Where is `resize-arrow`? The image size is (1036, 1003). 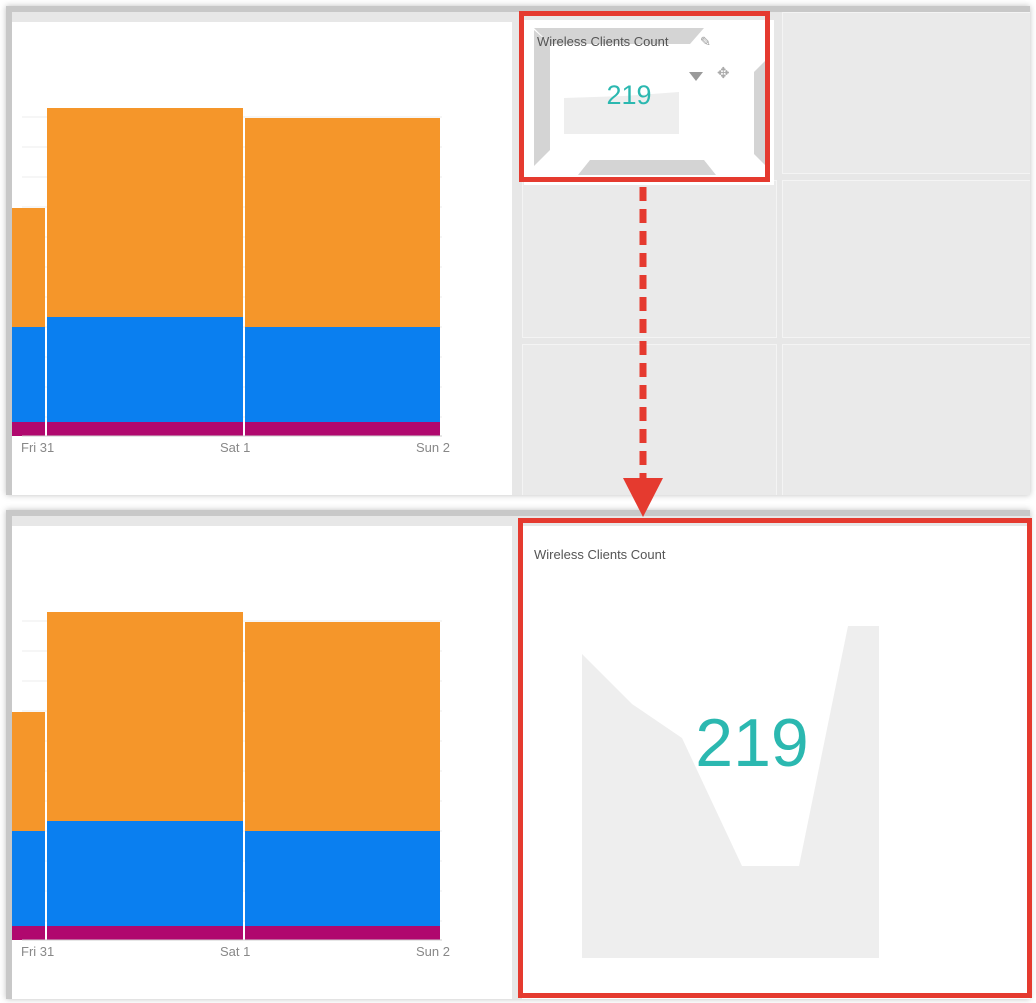
resize-arrow is located at coordinates (643, 352).